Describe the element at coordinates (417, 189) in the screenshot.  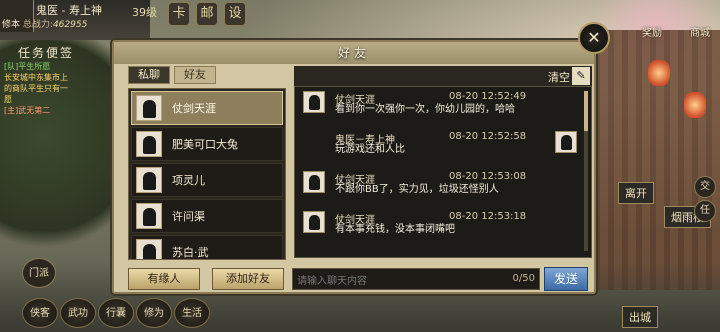
I see `message-text: 不跟你BB了，实力见，垃圾还怪别人` at that location.